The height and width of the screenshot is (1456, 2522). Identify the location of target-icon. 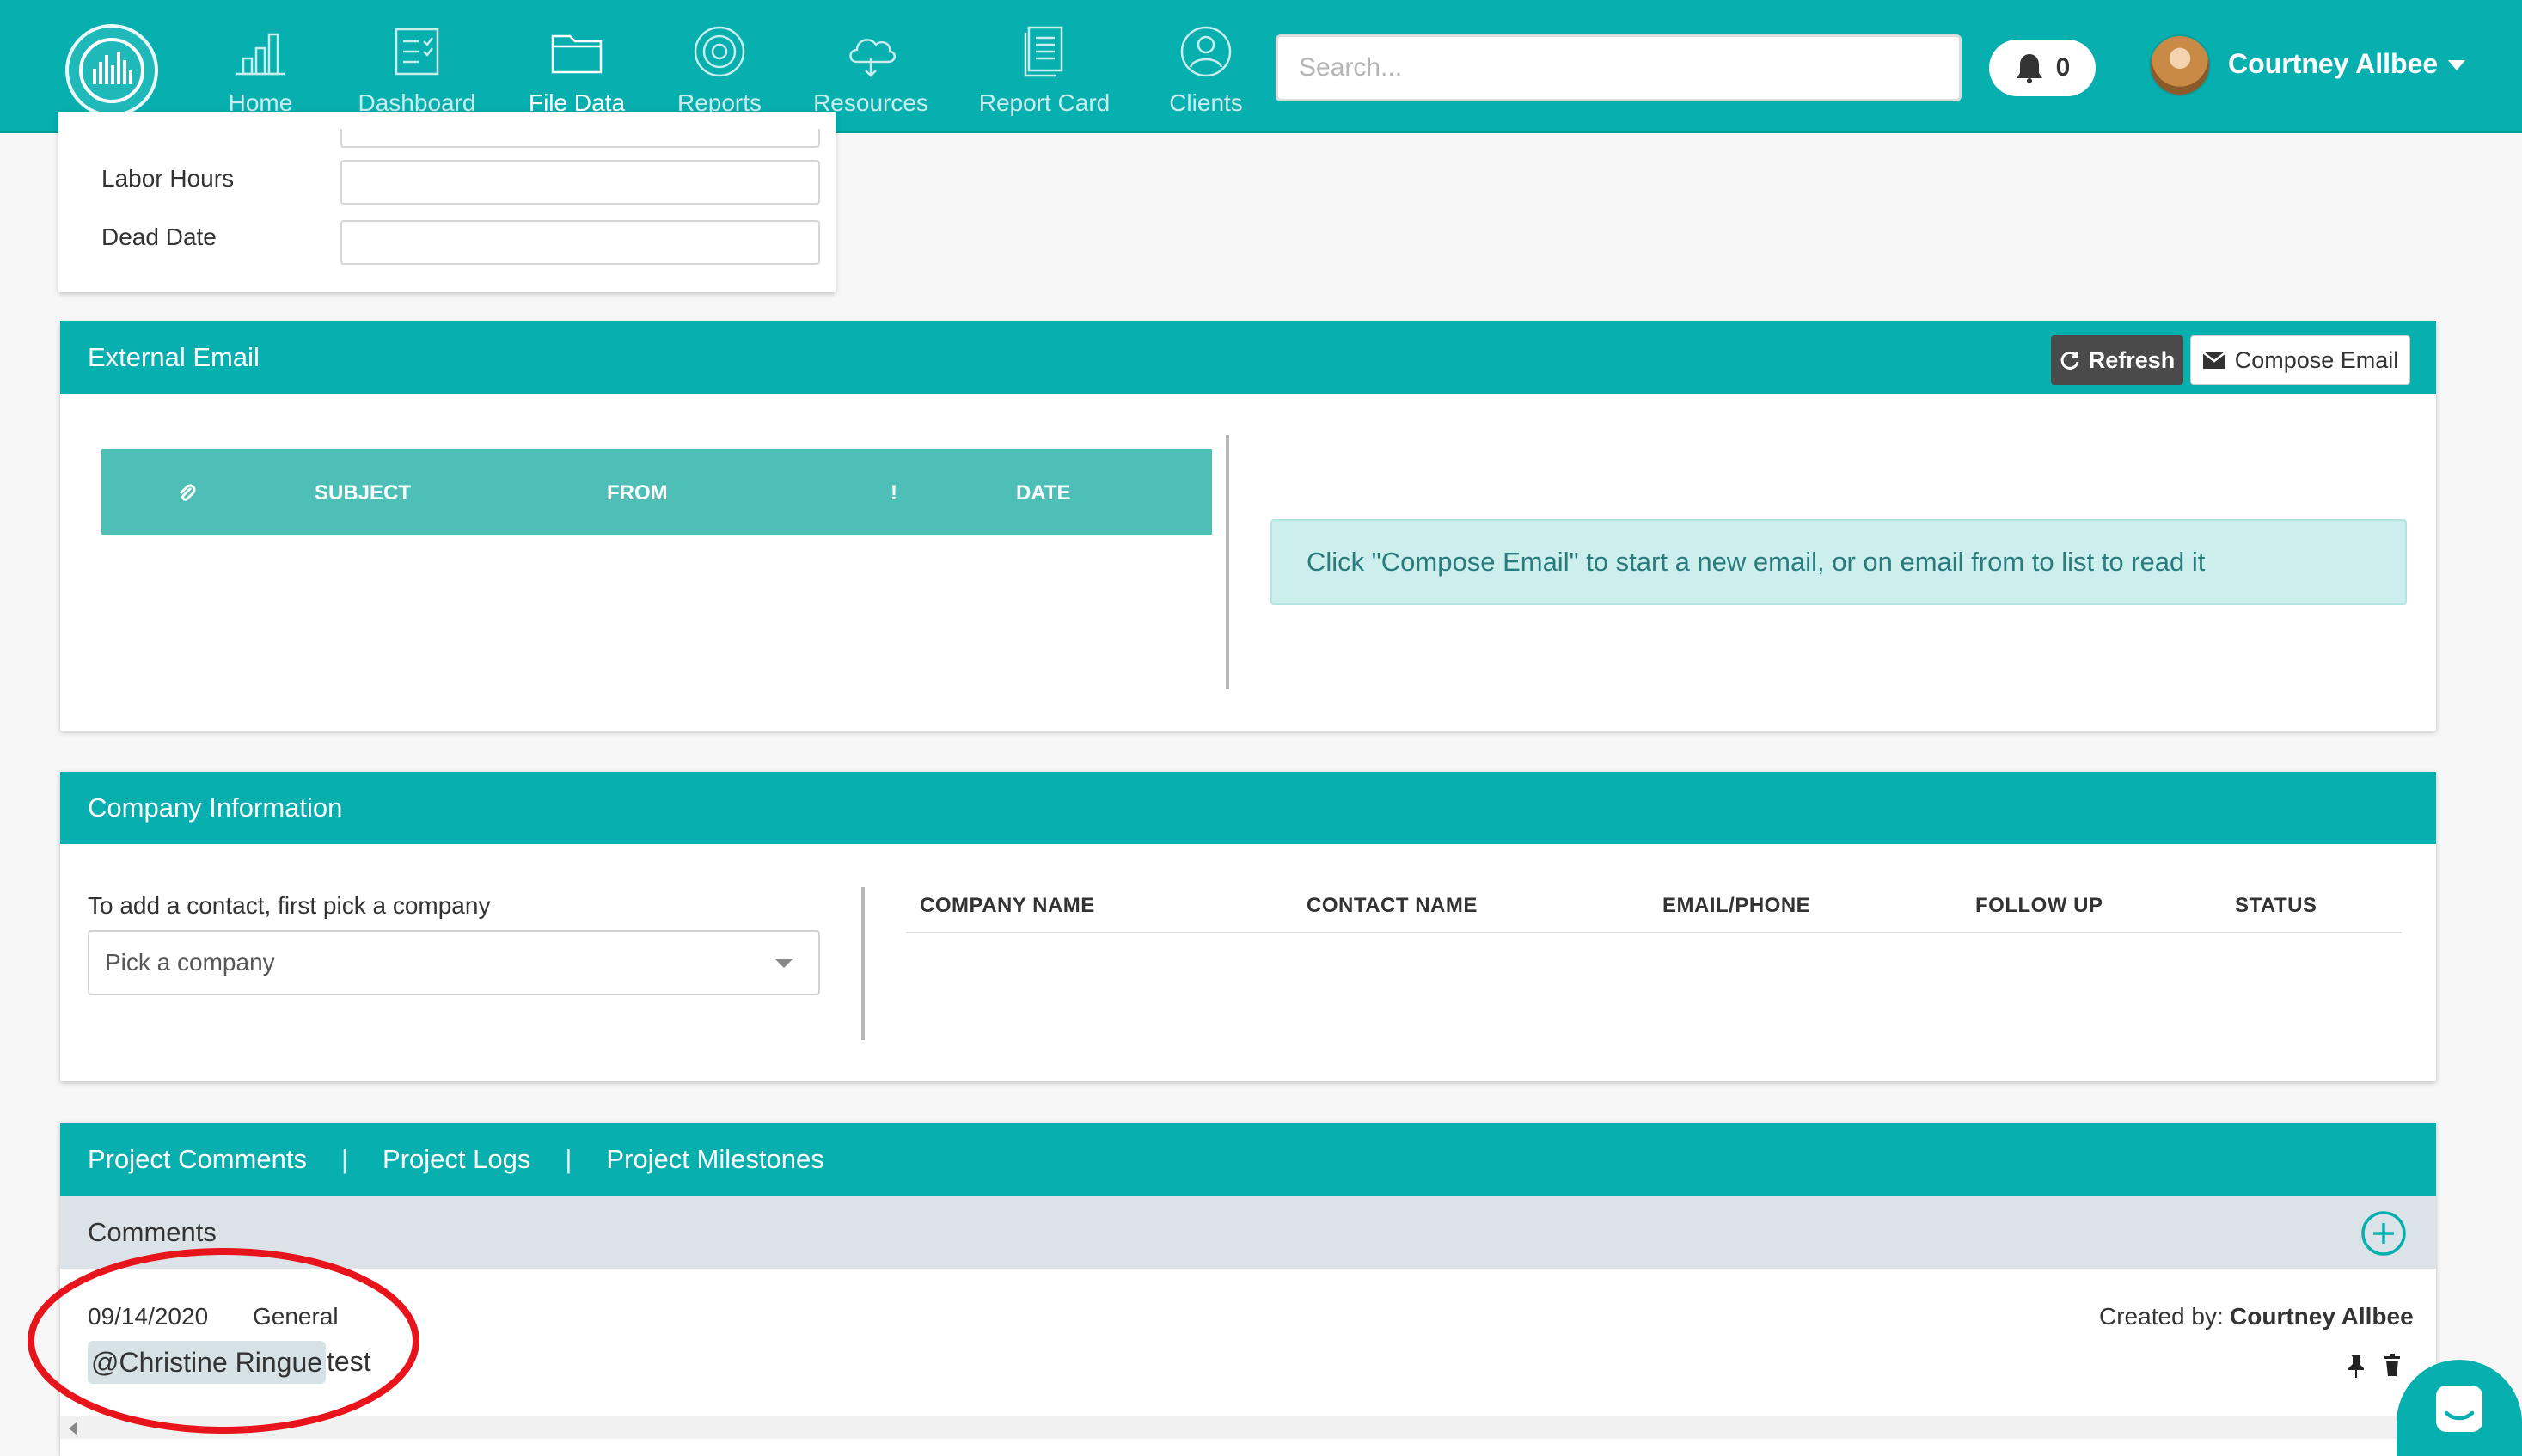
(719, 52).